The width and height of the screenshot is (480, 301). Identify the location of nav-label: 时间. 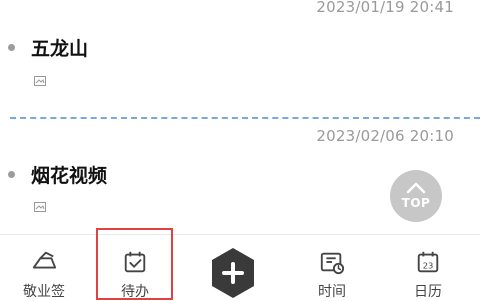
(332, 292).